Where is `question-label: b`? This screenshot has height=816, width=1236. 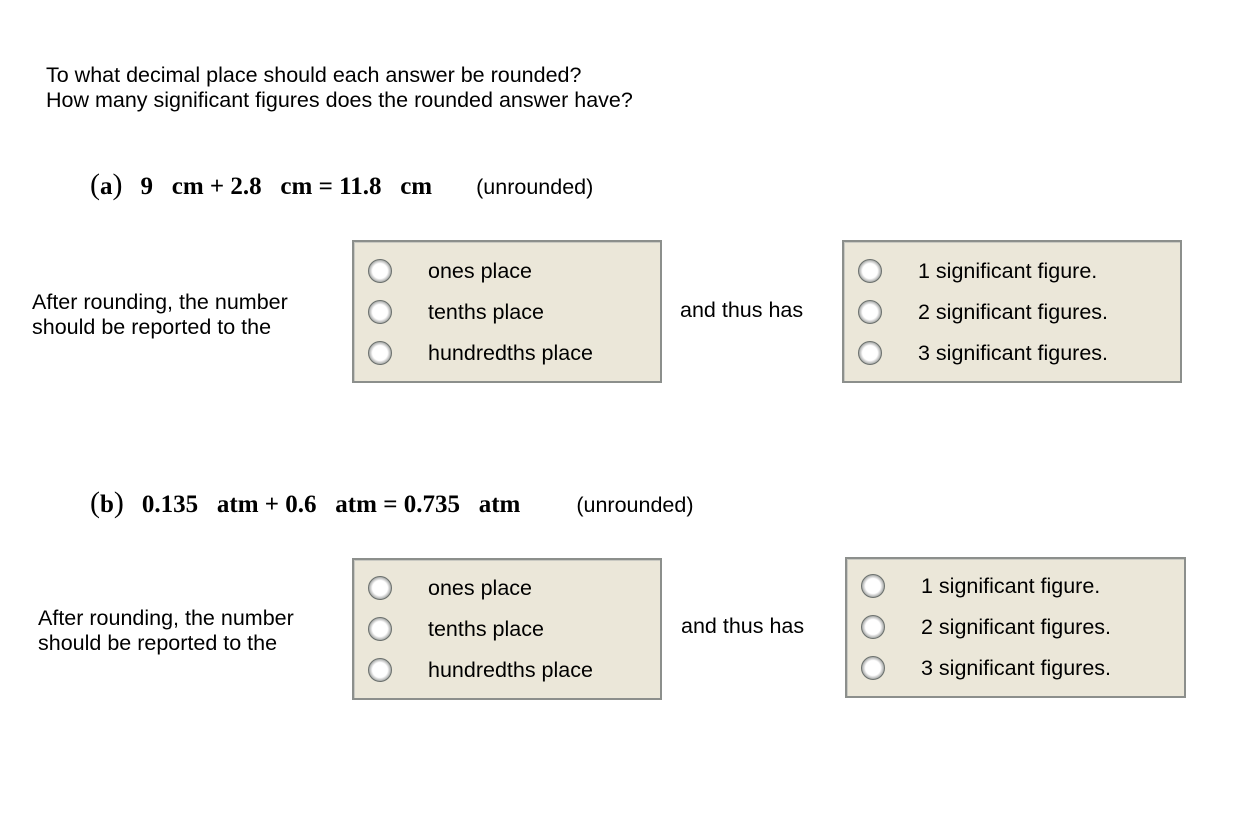 question-label: b is located at coordinates (107, 504).